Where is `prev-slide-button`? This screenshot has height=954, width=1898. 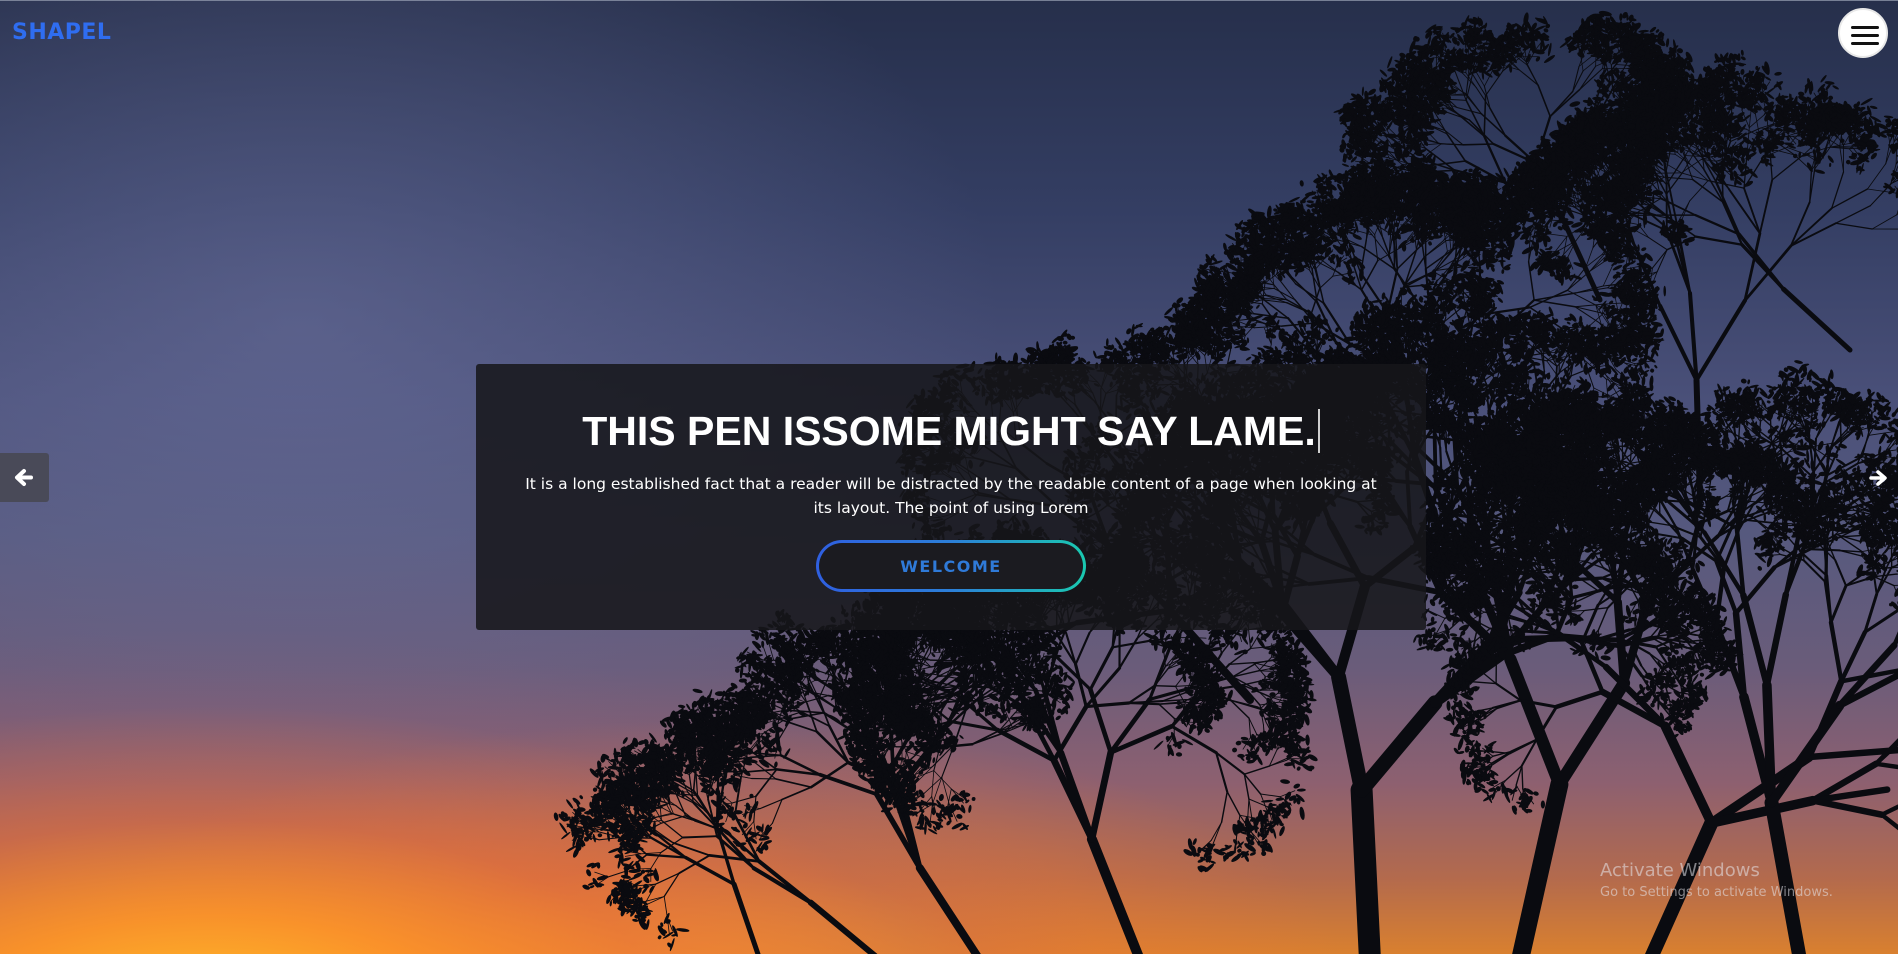
prev-slide-button is located at coordinates (24, 477).